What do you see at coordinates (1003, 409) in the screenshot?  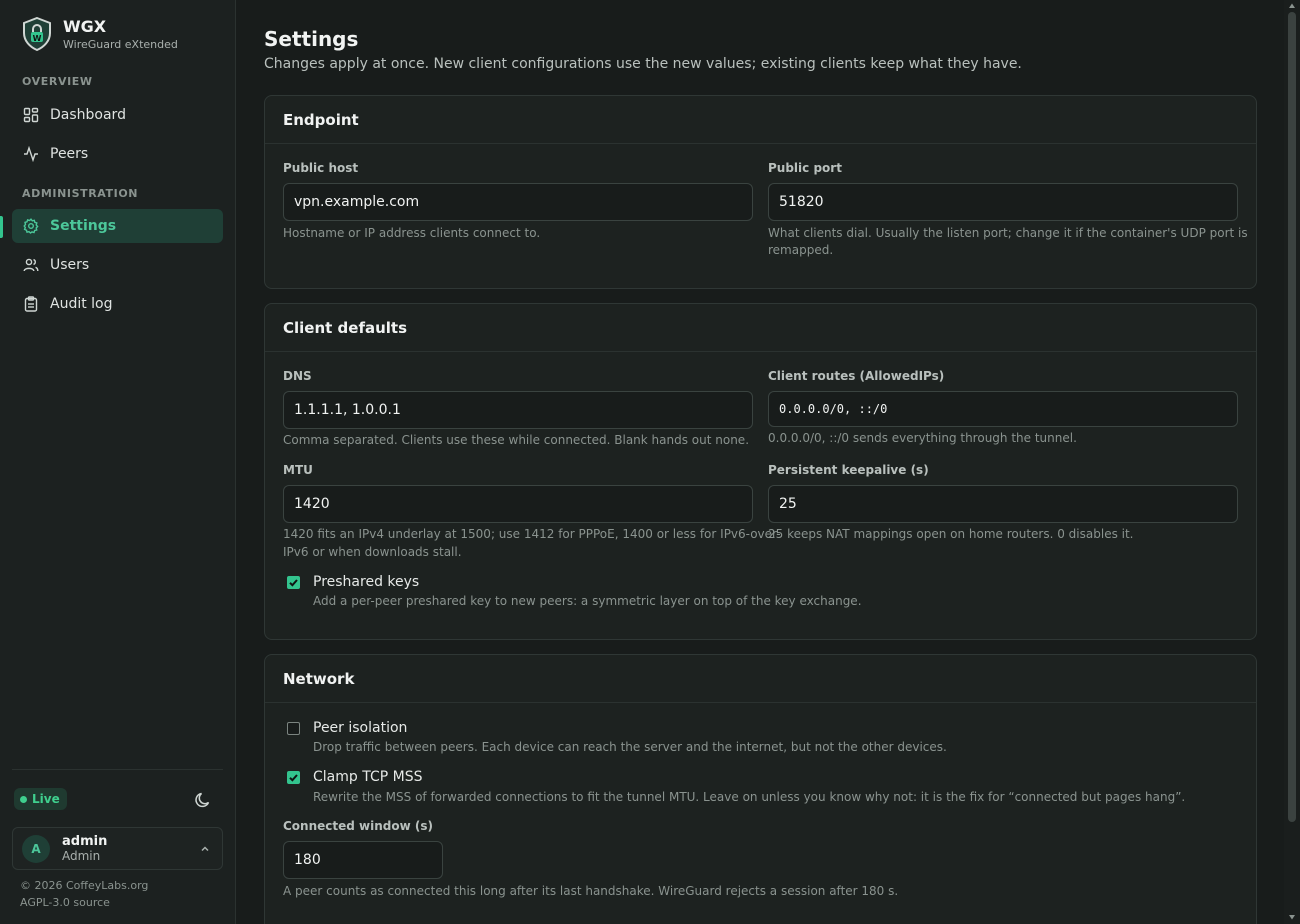 I see `client-routes-input: 0.0.0.0/0, ::/0` at bounding box center [1003, 409].